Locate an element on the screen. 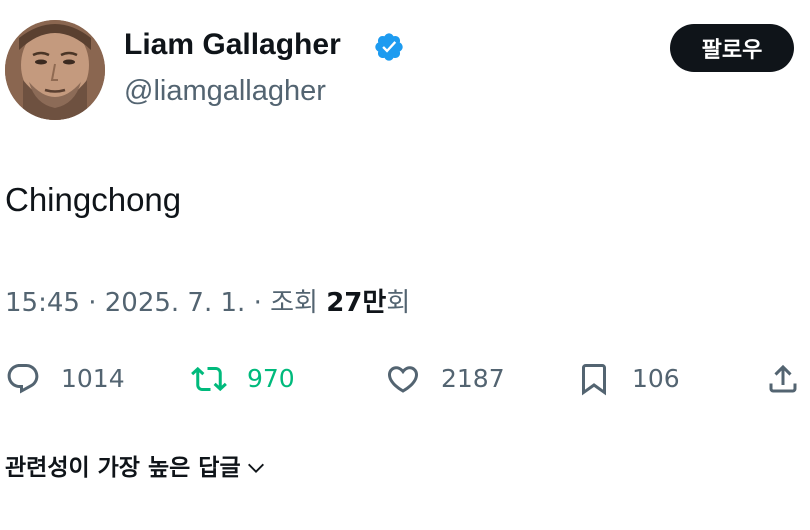  author-handle: @liamgallagher is located at coordinates (225, 91).